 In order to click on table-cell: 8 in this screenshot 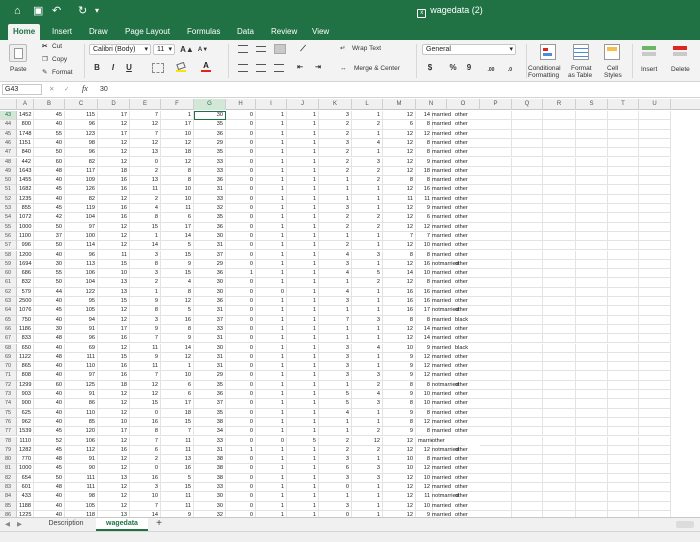, I will do `click(145, 218)`.